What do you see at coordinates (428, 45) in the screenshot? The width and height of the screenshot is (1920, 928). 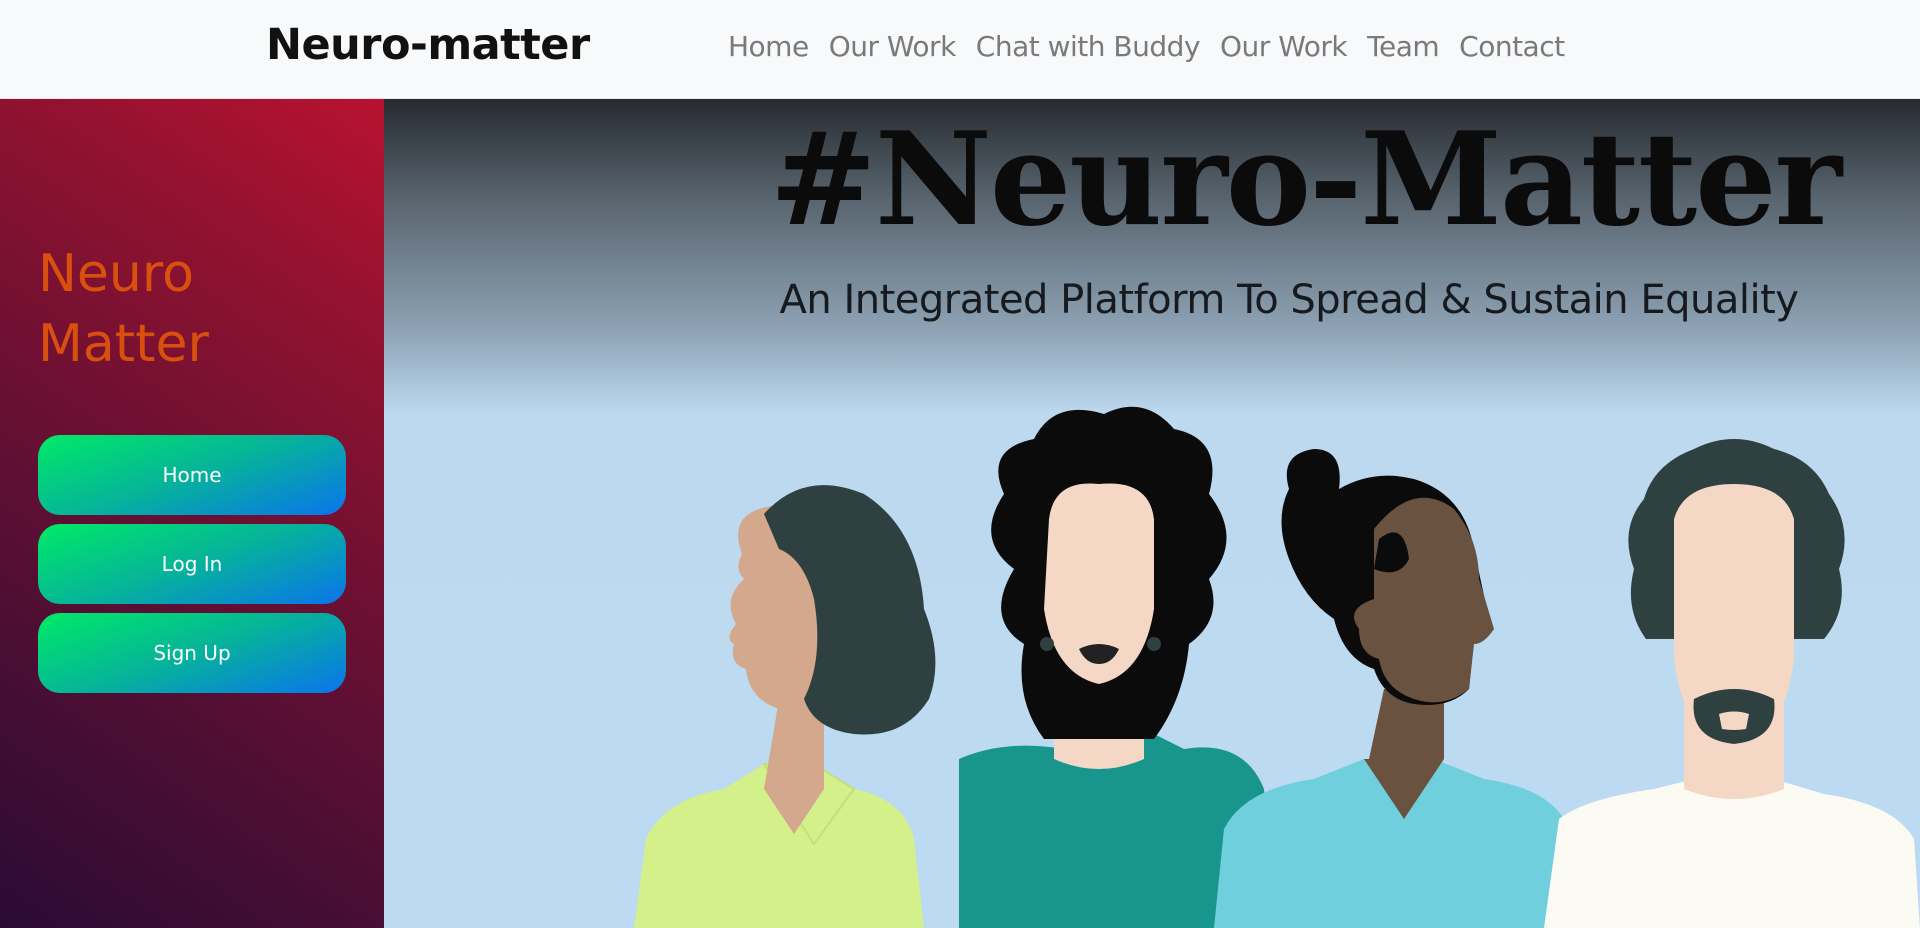 I see `brand-logo: Neuro-matter` at bounding box center [428, 45].